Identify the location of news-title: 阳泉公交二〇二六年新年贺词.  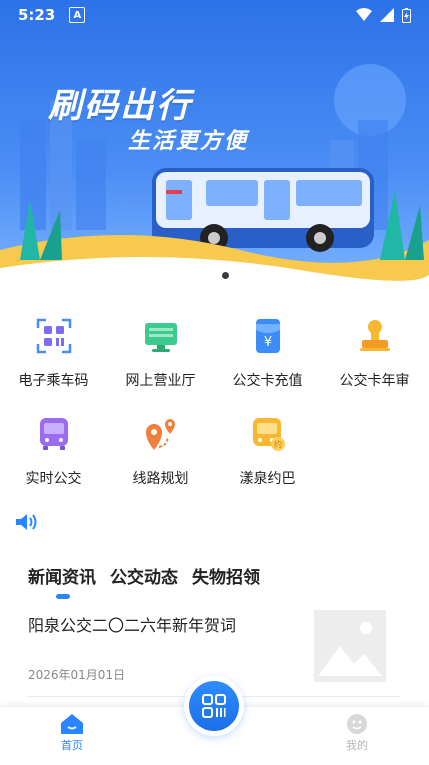
(132, 625).